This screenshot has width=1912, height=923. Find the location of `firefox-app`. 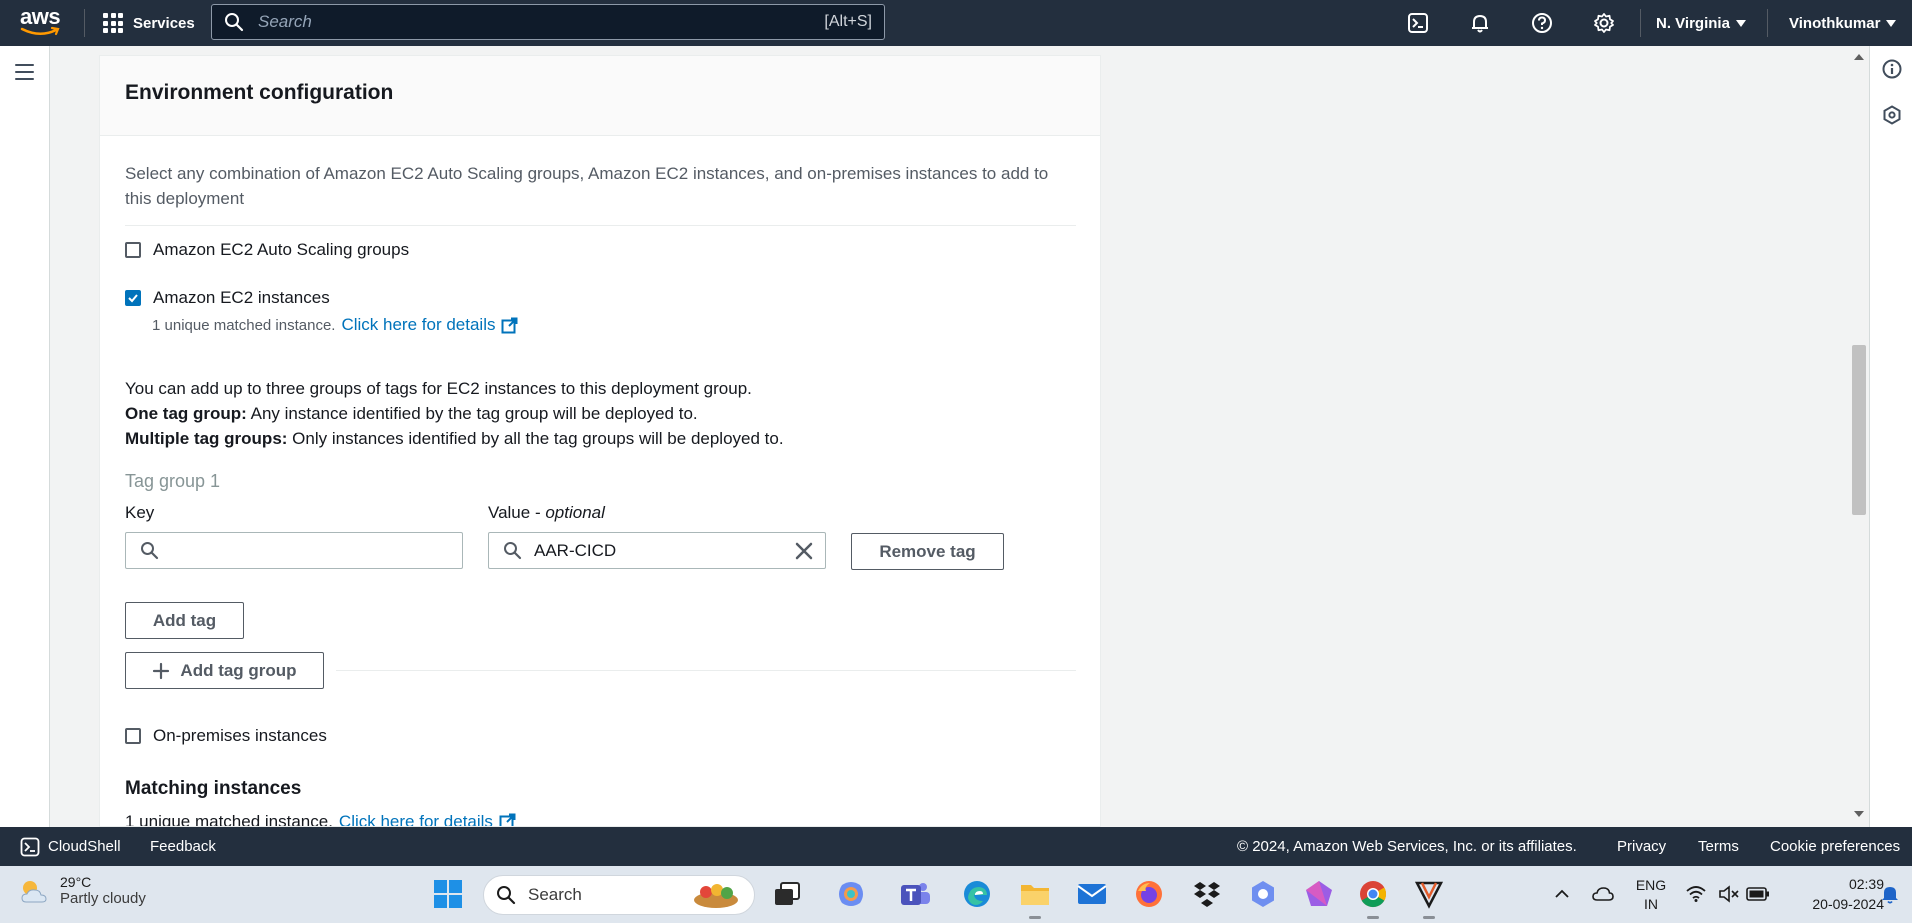

firefox-app is located at coordinates (1149, 894).